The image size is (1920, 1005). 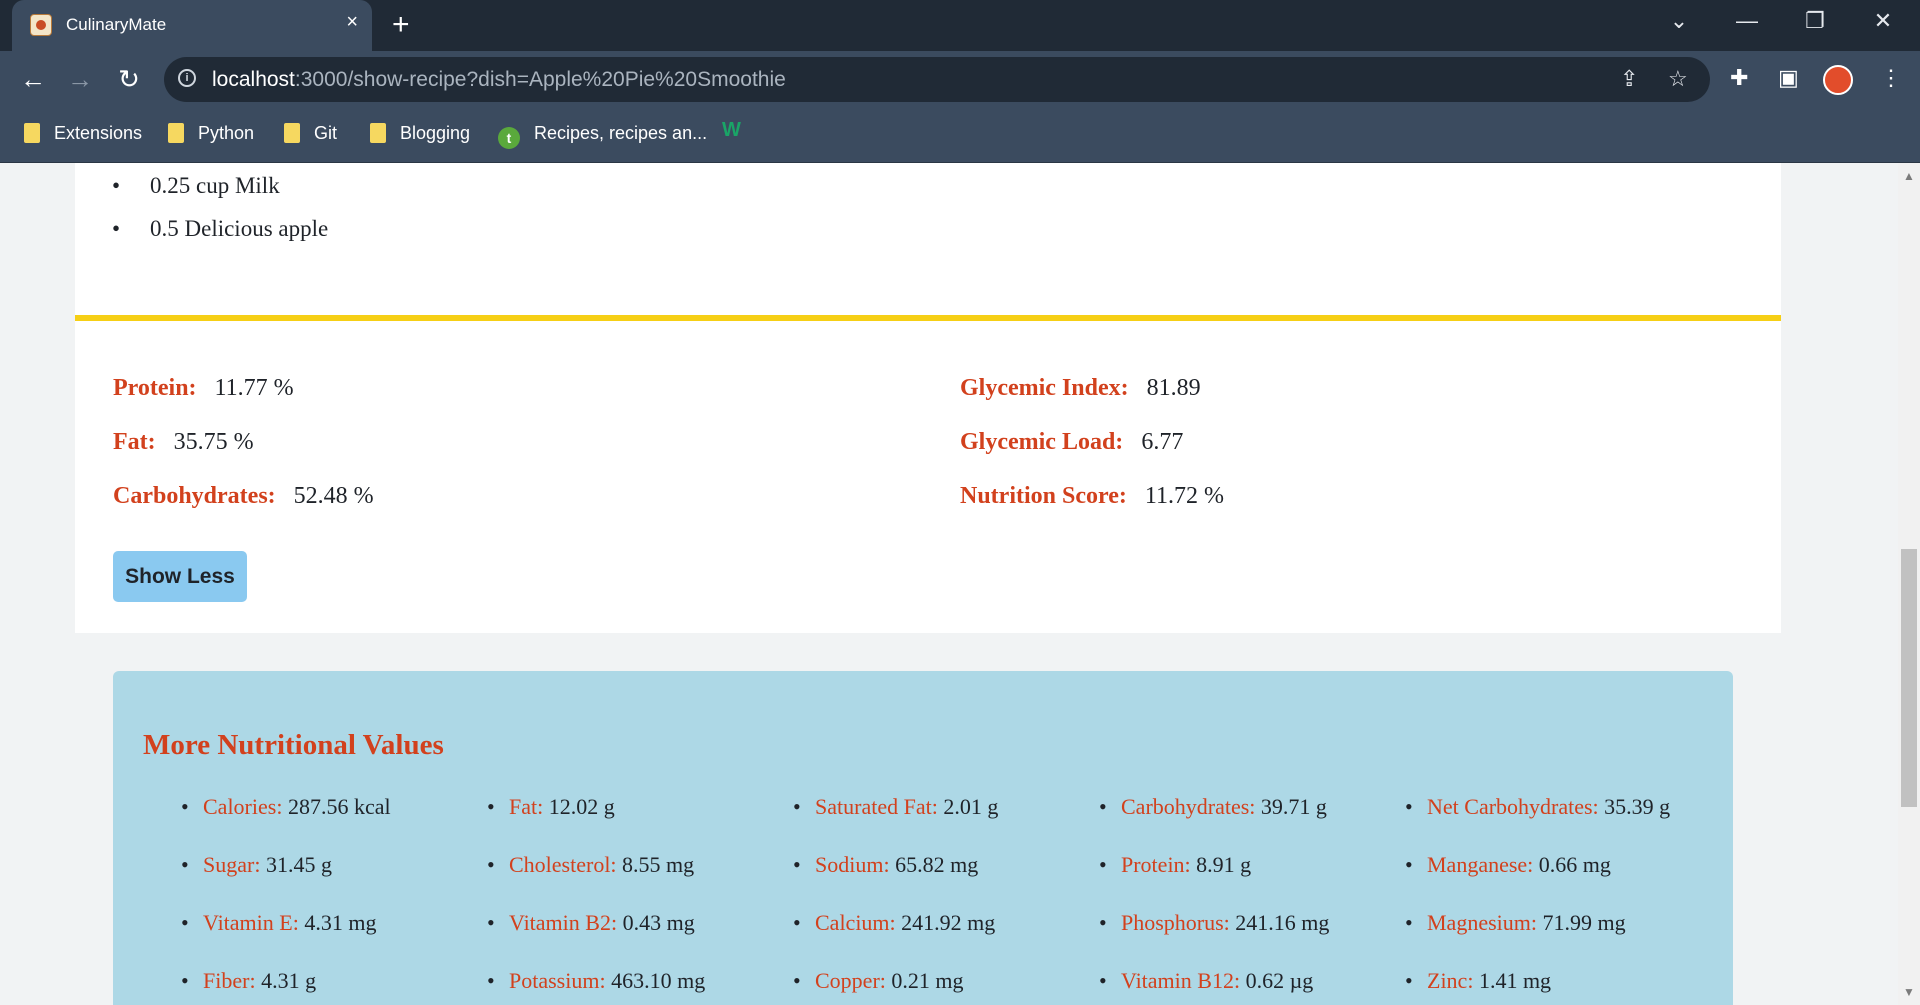 What do you see at coordinates (1739, 78) in the screenshot?
I see `extensions-icon: ✚` at bounding box center [1739, 78].